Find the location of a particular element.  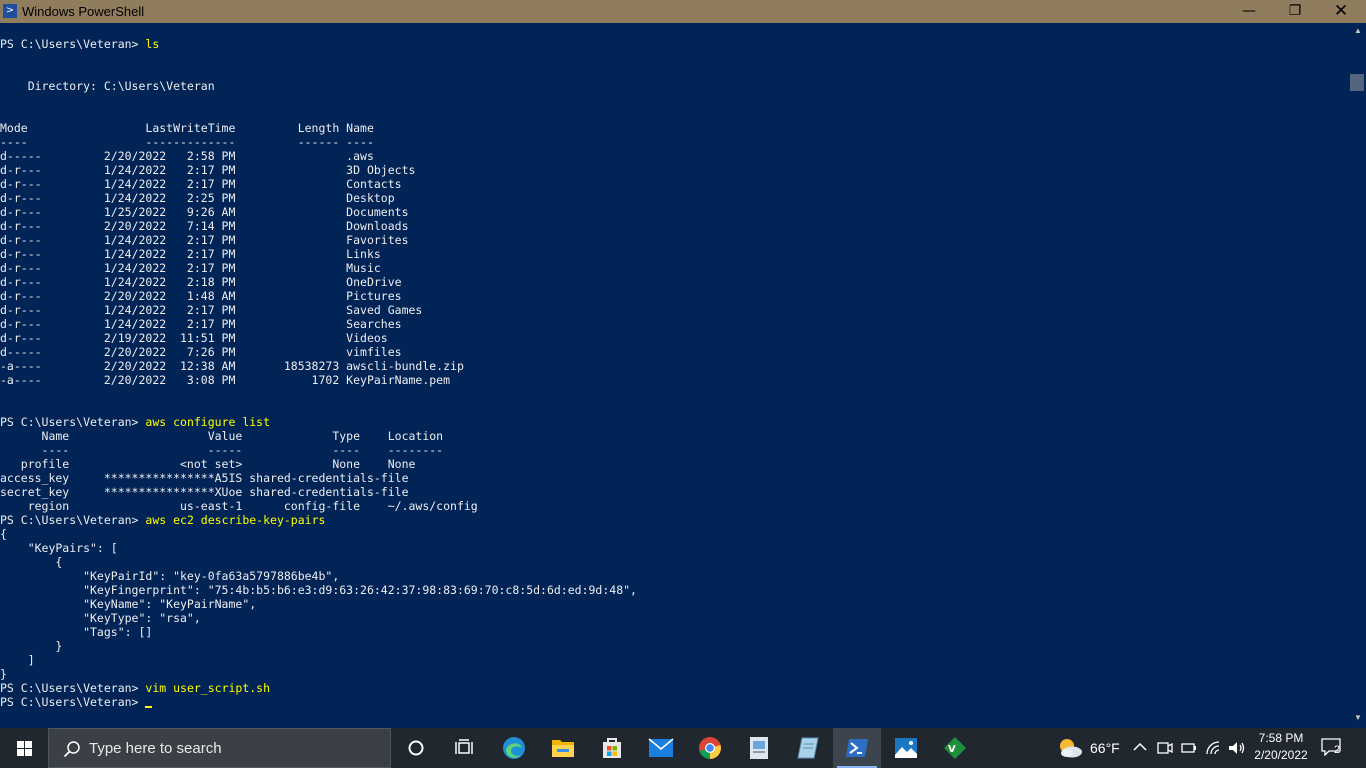

microsoft-store-button is located at coordinates (612, 748).